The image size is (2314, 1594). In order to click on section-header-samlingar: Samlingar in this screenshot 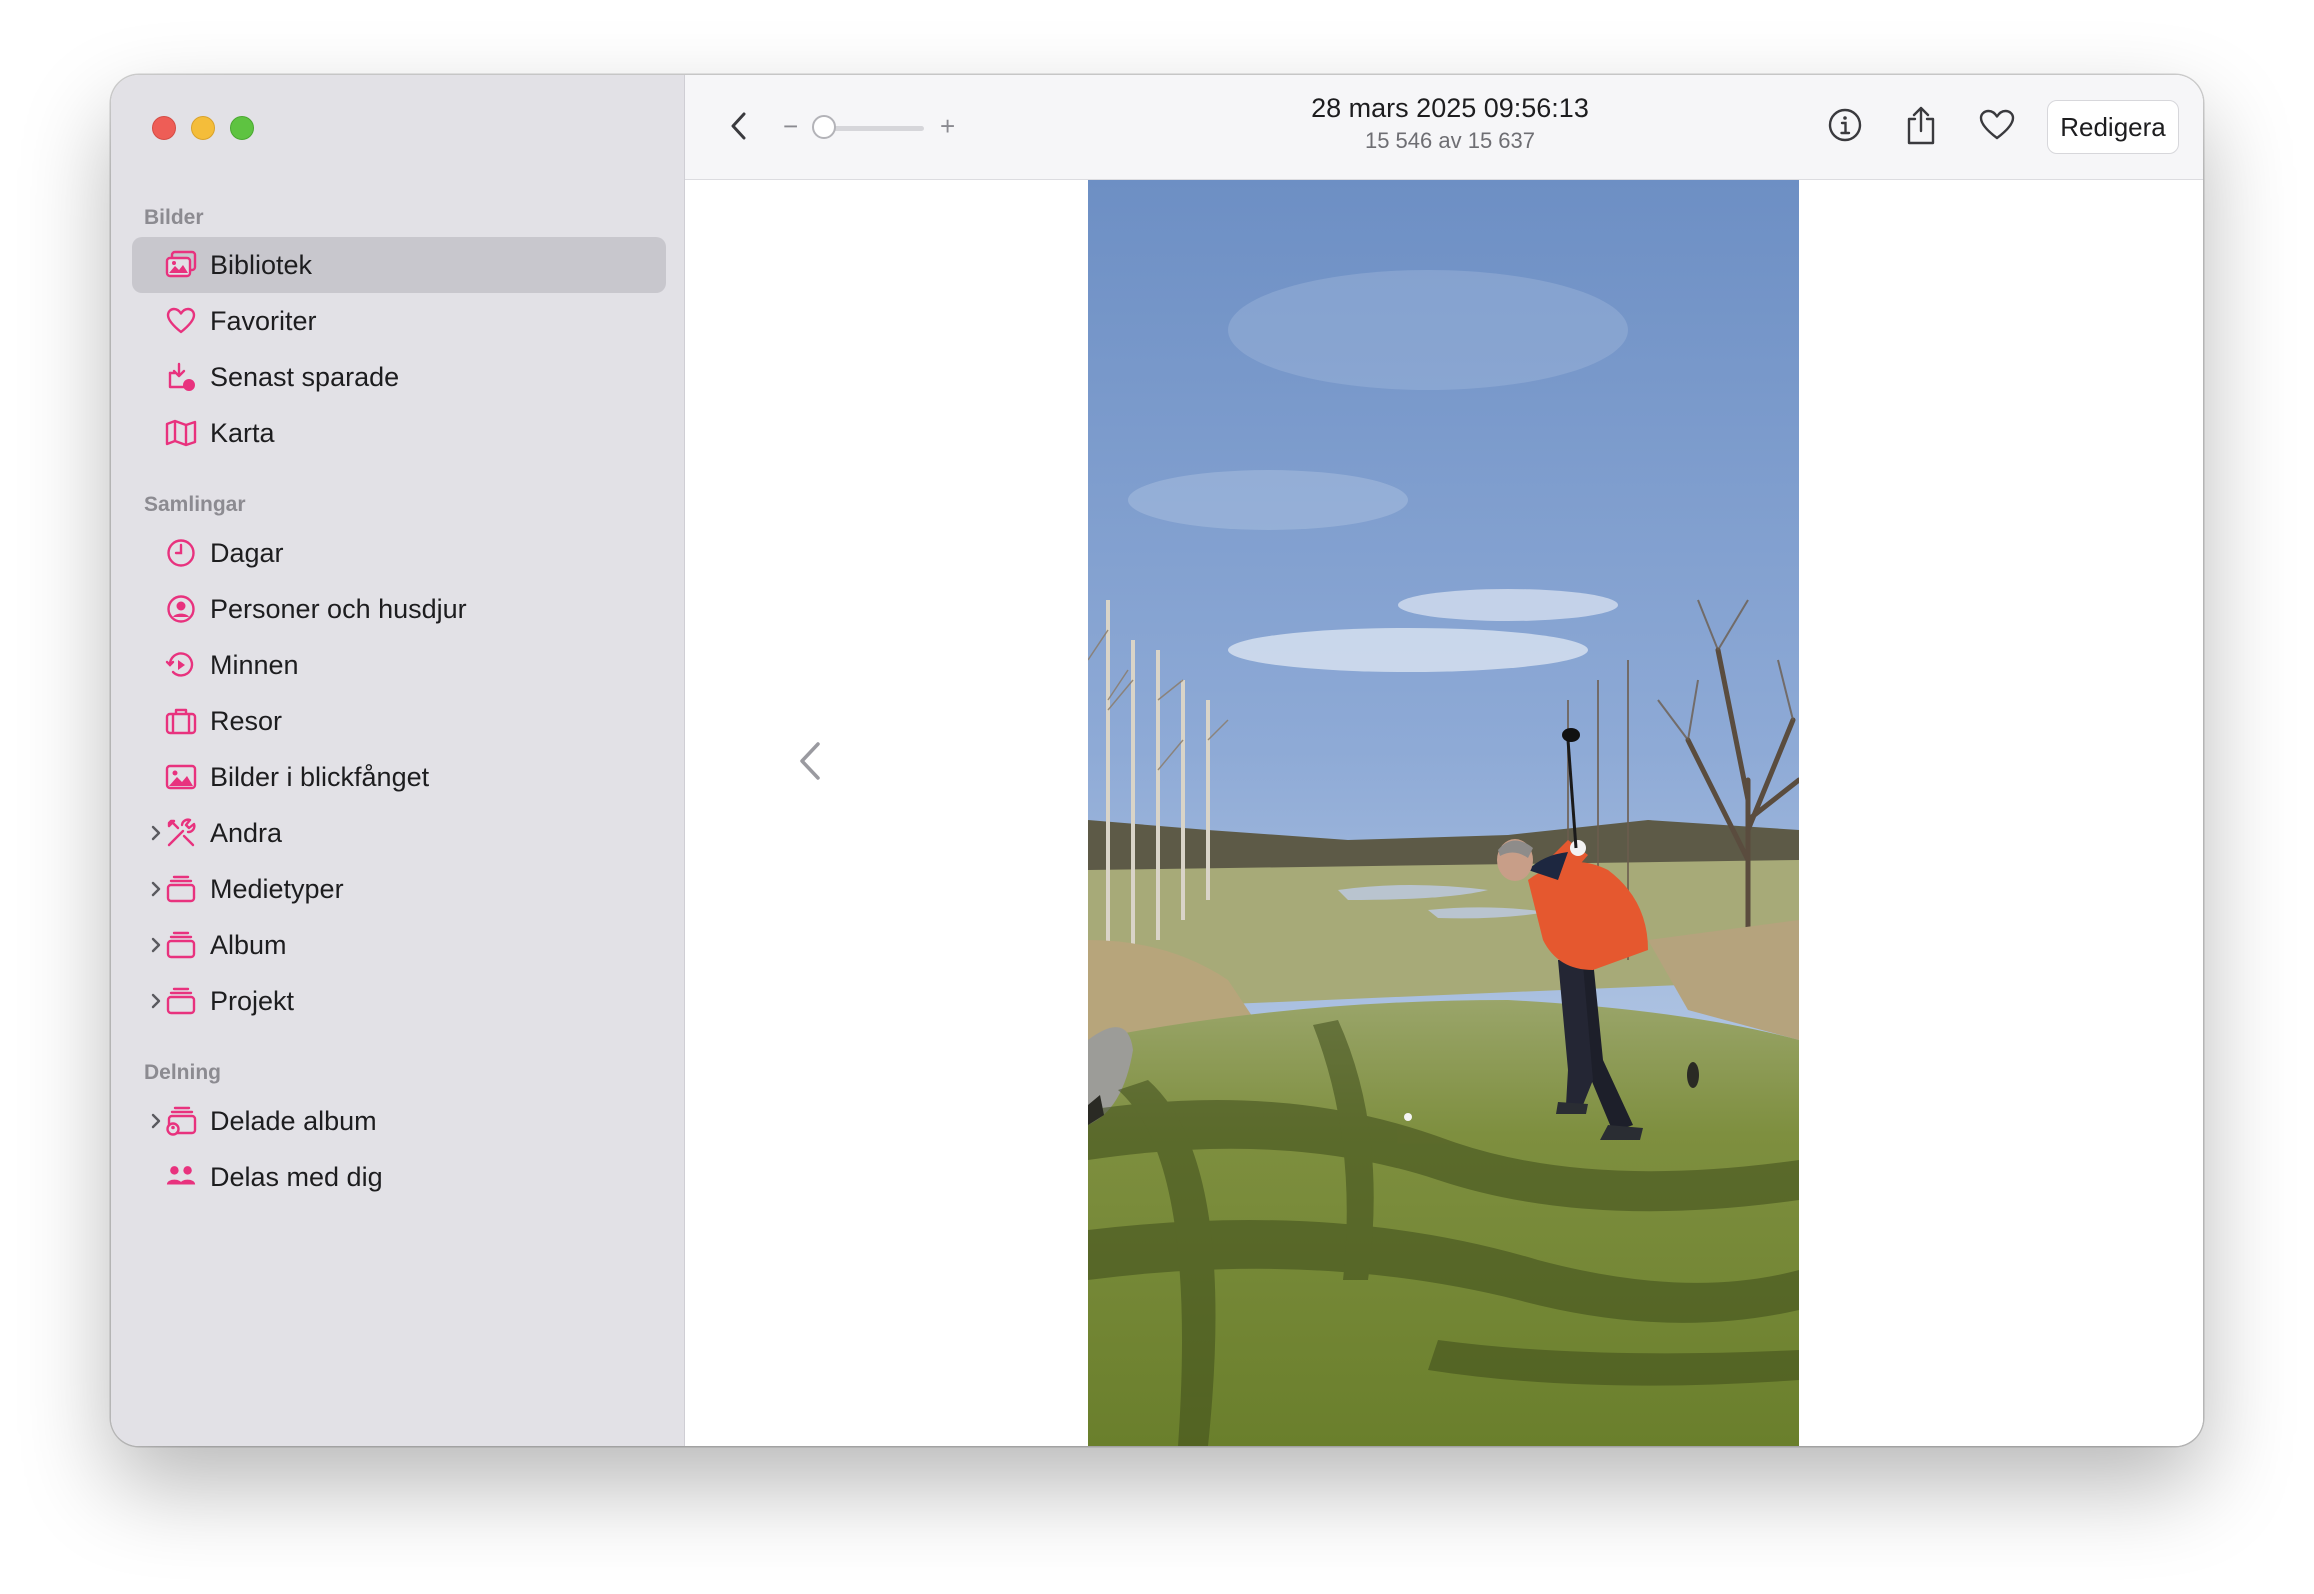, I will do `click(195, 504)`.